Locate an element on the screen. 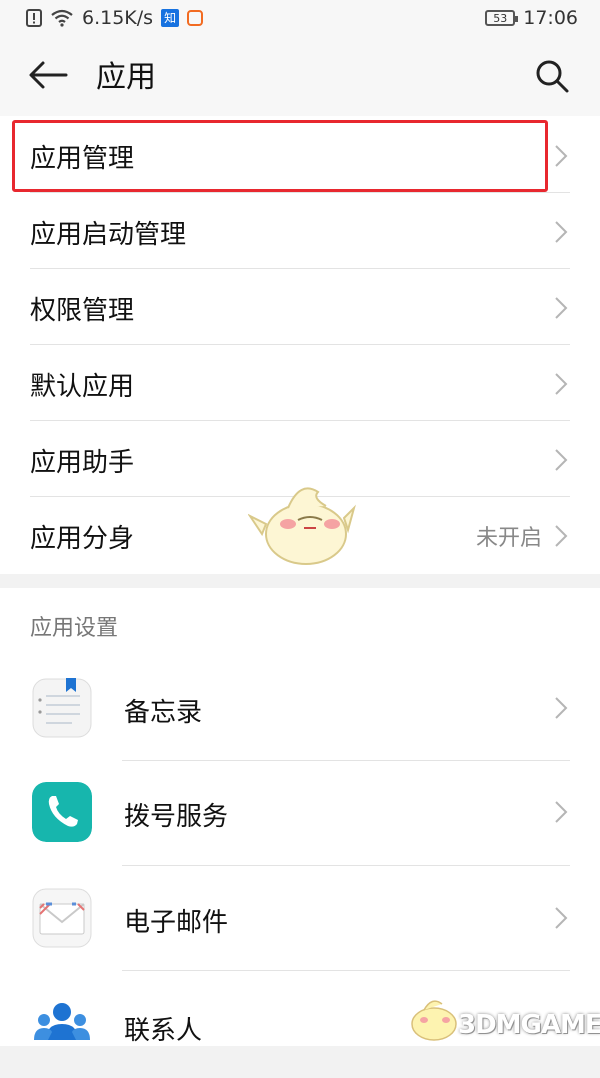 Image resolution: width=600 pixels, height=1078 pixels. page-title: 应用 is located at coordinates (126, 77).